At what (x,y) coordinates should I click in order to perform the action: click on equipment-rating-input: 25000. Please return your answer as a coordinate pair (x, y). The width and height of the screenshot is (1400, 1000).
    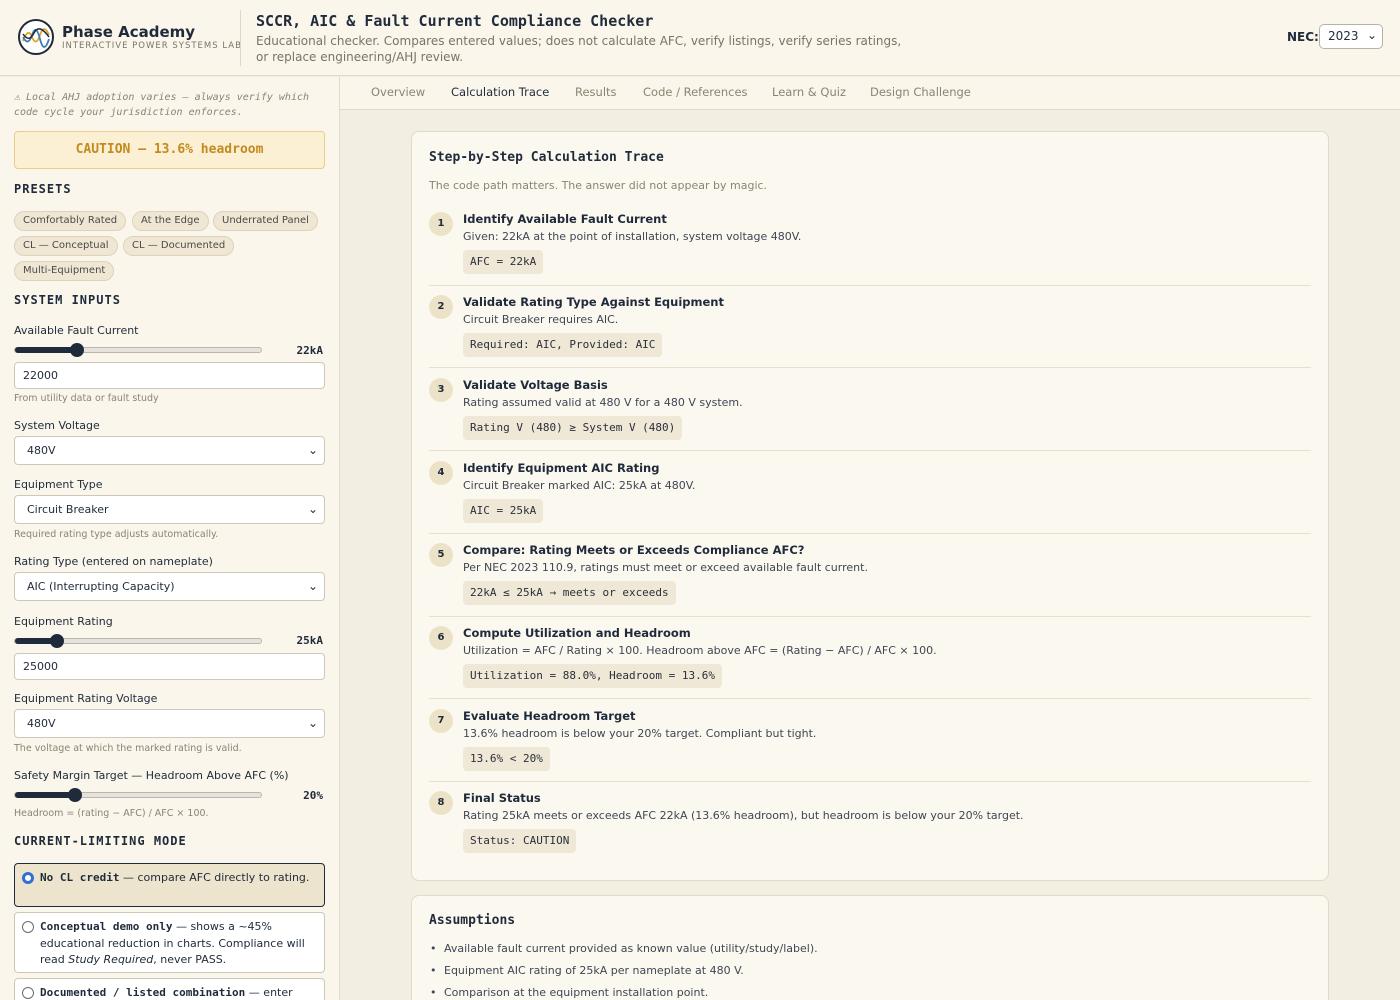
    Looking at the image, I should click on (169, 666).